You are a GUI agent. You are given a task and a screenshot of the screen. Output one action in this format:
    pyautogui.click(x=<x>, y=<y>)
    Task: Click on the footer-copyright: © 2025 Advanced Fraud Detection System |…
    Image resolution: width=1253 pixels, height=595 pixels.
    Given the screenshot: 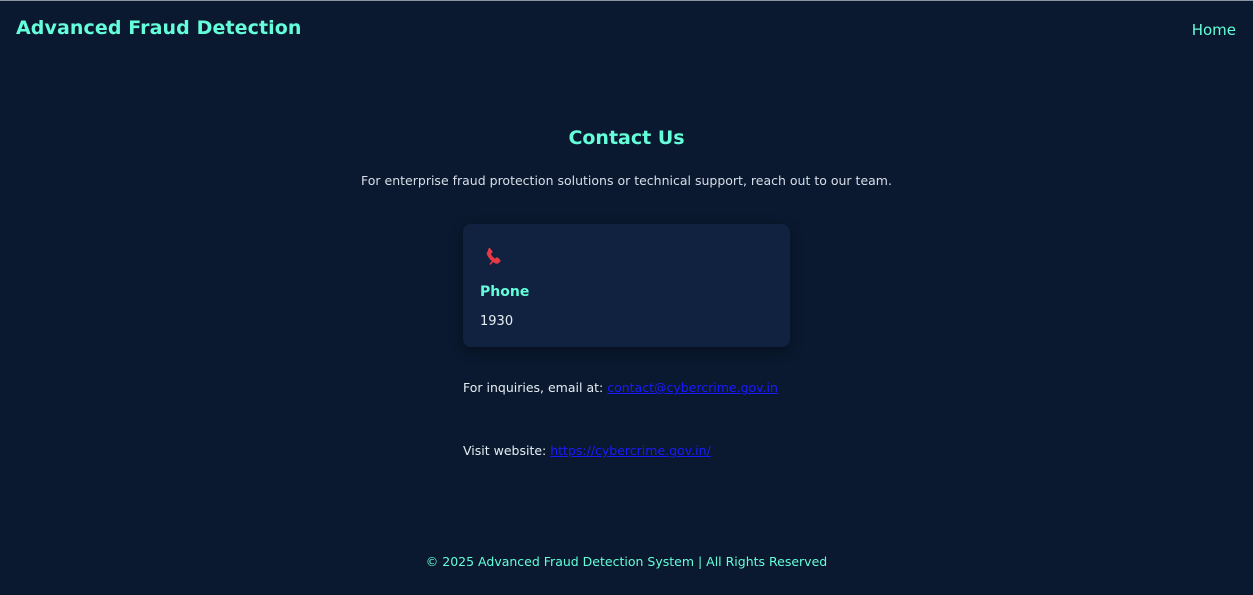 What is the action you would take?
    pyautogui.click(x=626, y=561)
    